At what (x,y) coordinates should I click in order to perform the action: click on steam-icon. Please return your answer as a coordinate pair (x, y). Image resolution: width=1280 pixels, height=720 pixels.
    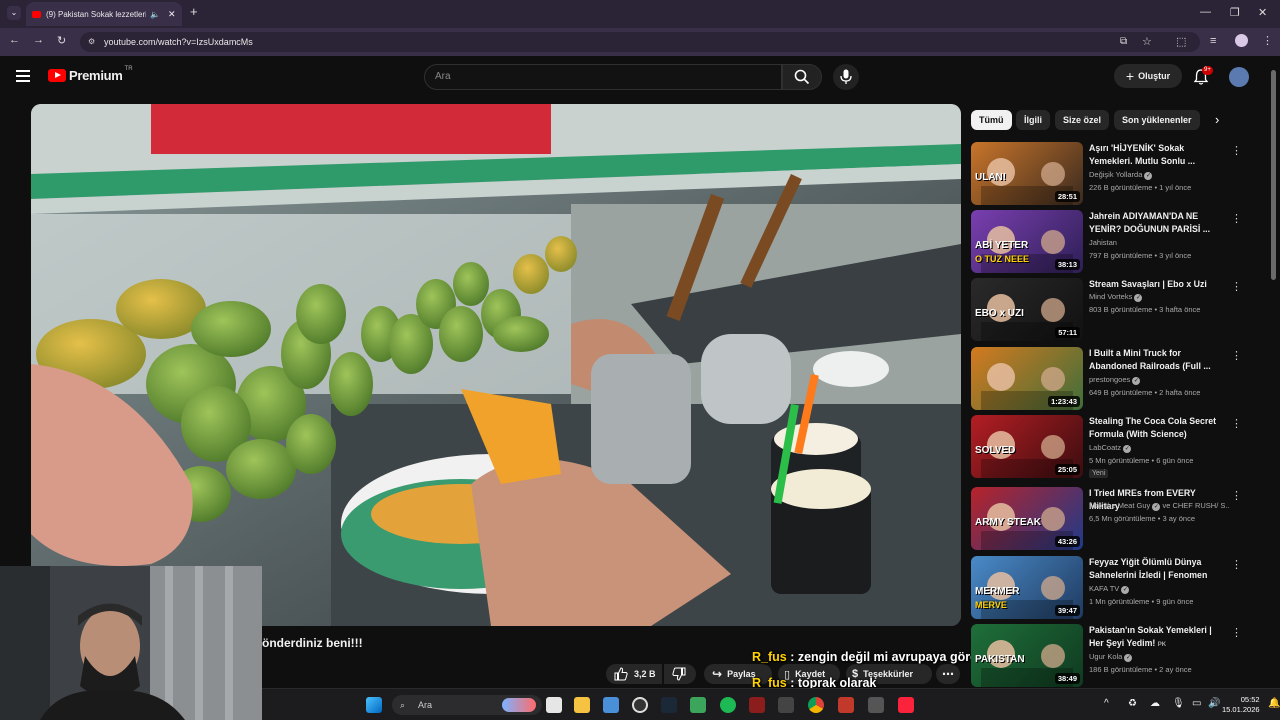
    Looking at the image, I should click on (669, 705).